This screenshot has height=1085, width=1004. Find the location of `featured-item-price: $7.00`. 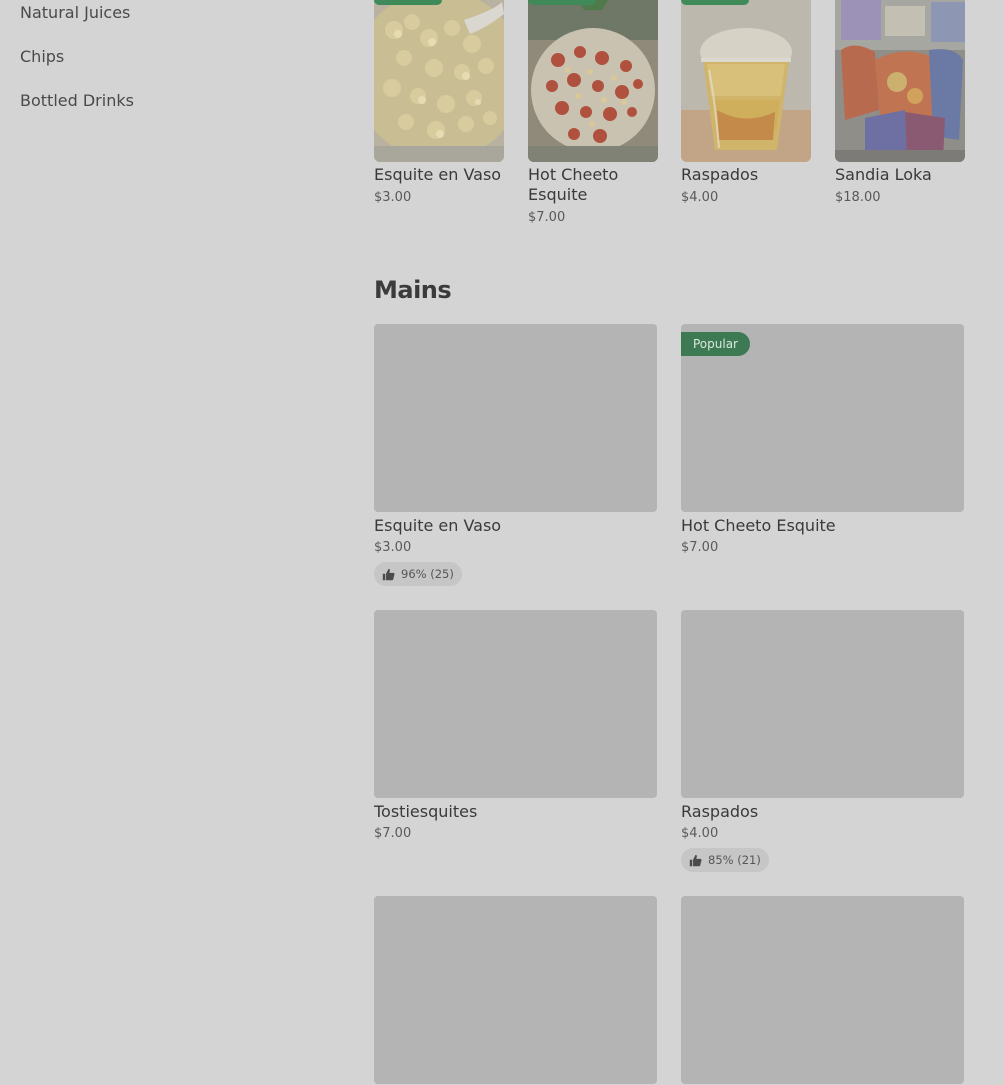

featured-item-price: $7.00 is located at coordinates (547, 217).